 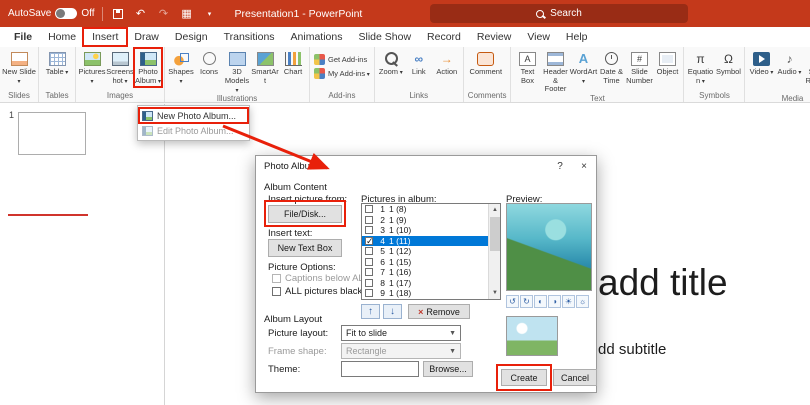 I want to click on 3d-models-button: 3D Models, so click(x=237, y=71).